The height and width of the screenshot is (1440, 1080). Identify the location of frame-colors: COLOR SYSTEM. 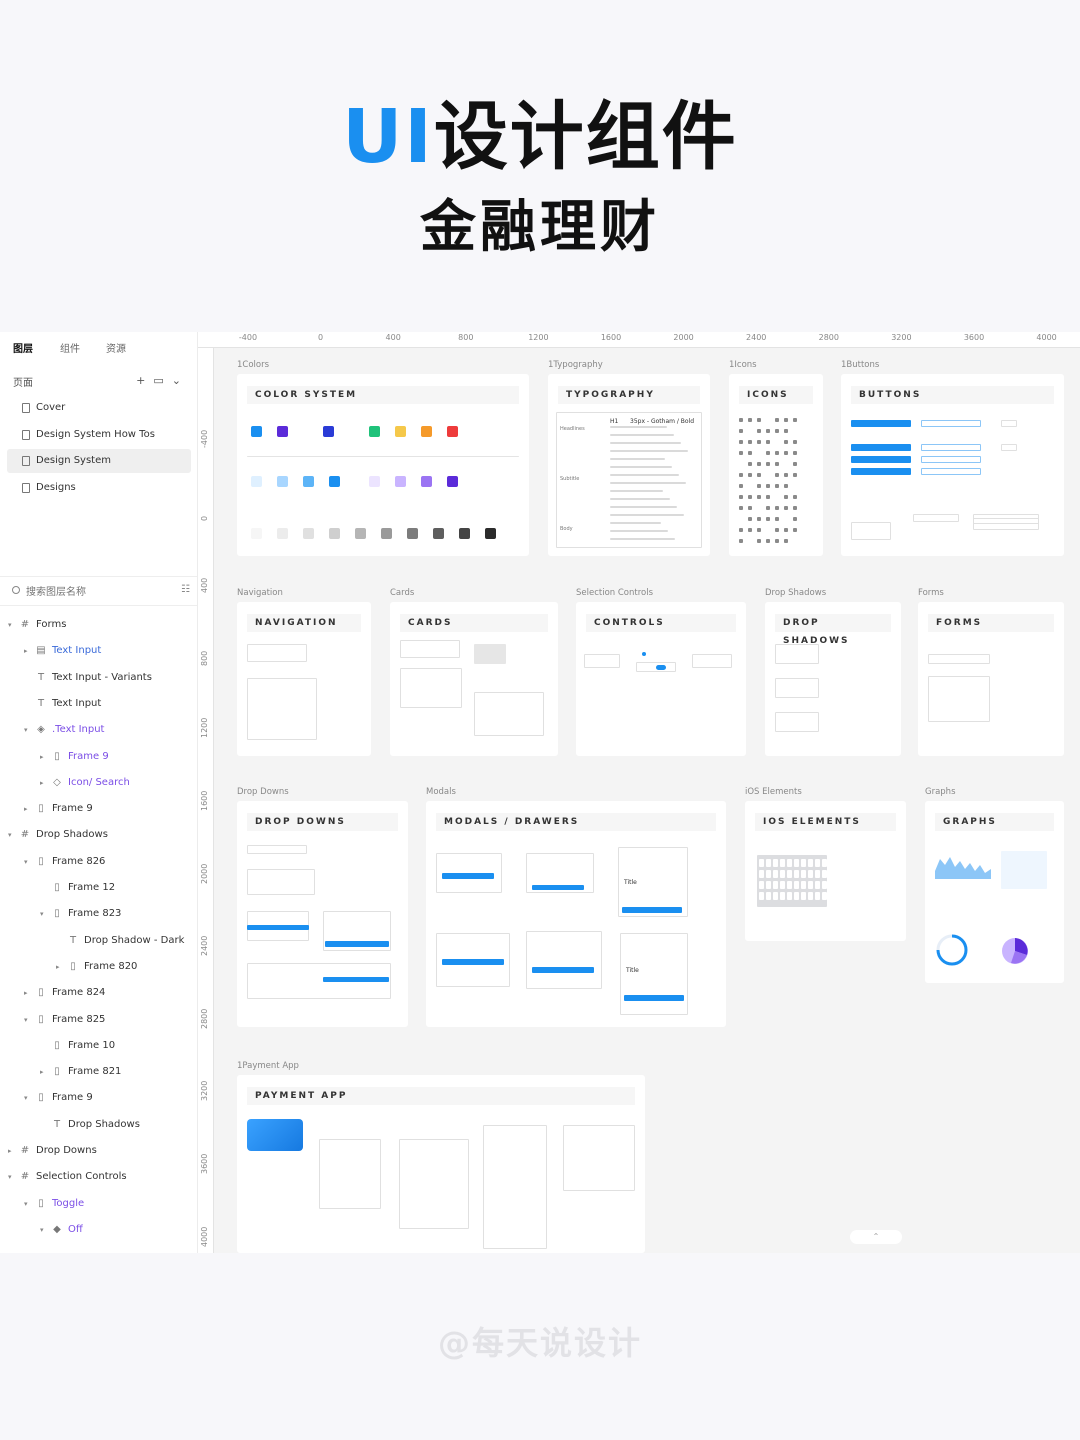
(383, 465).